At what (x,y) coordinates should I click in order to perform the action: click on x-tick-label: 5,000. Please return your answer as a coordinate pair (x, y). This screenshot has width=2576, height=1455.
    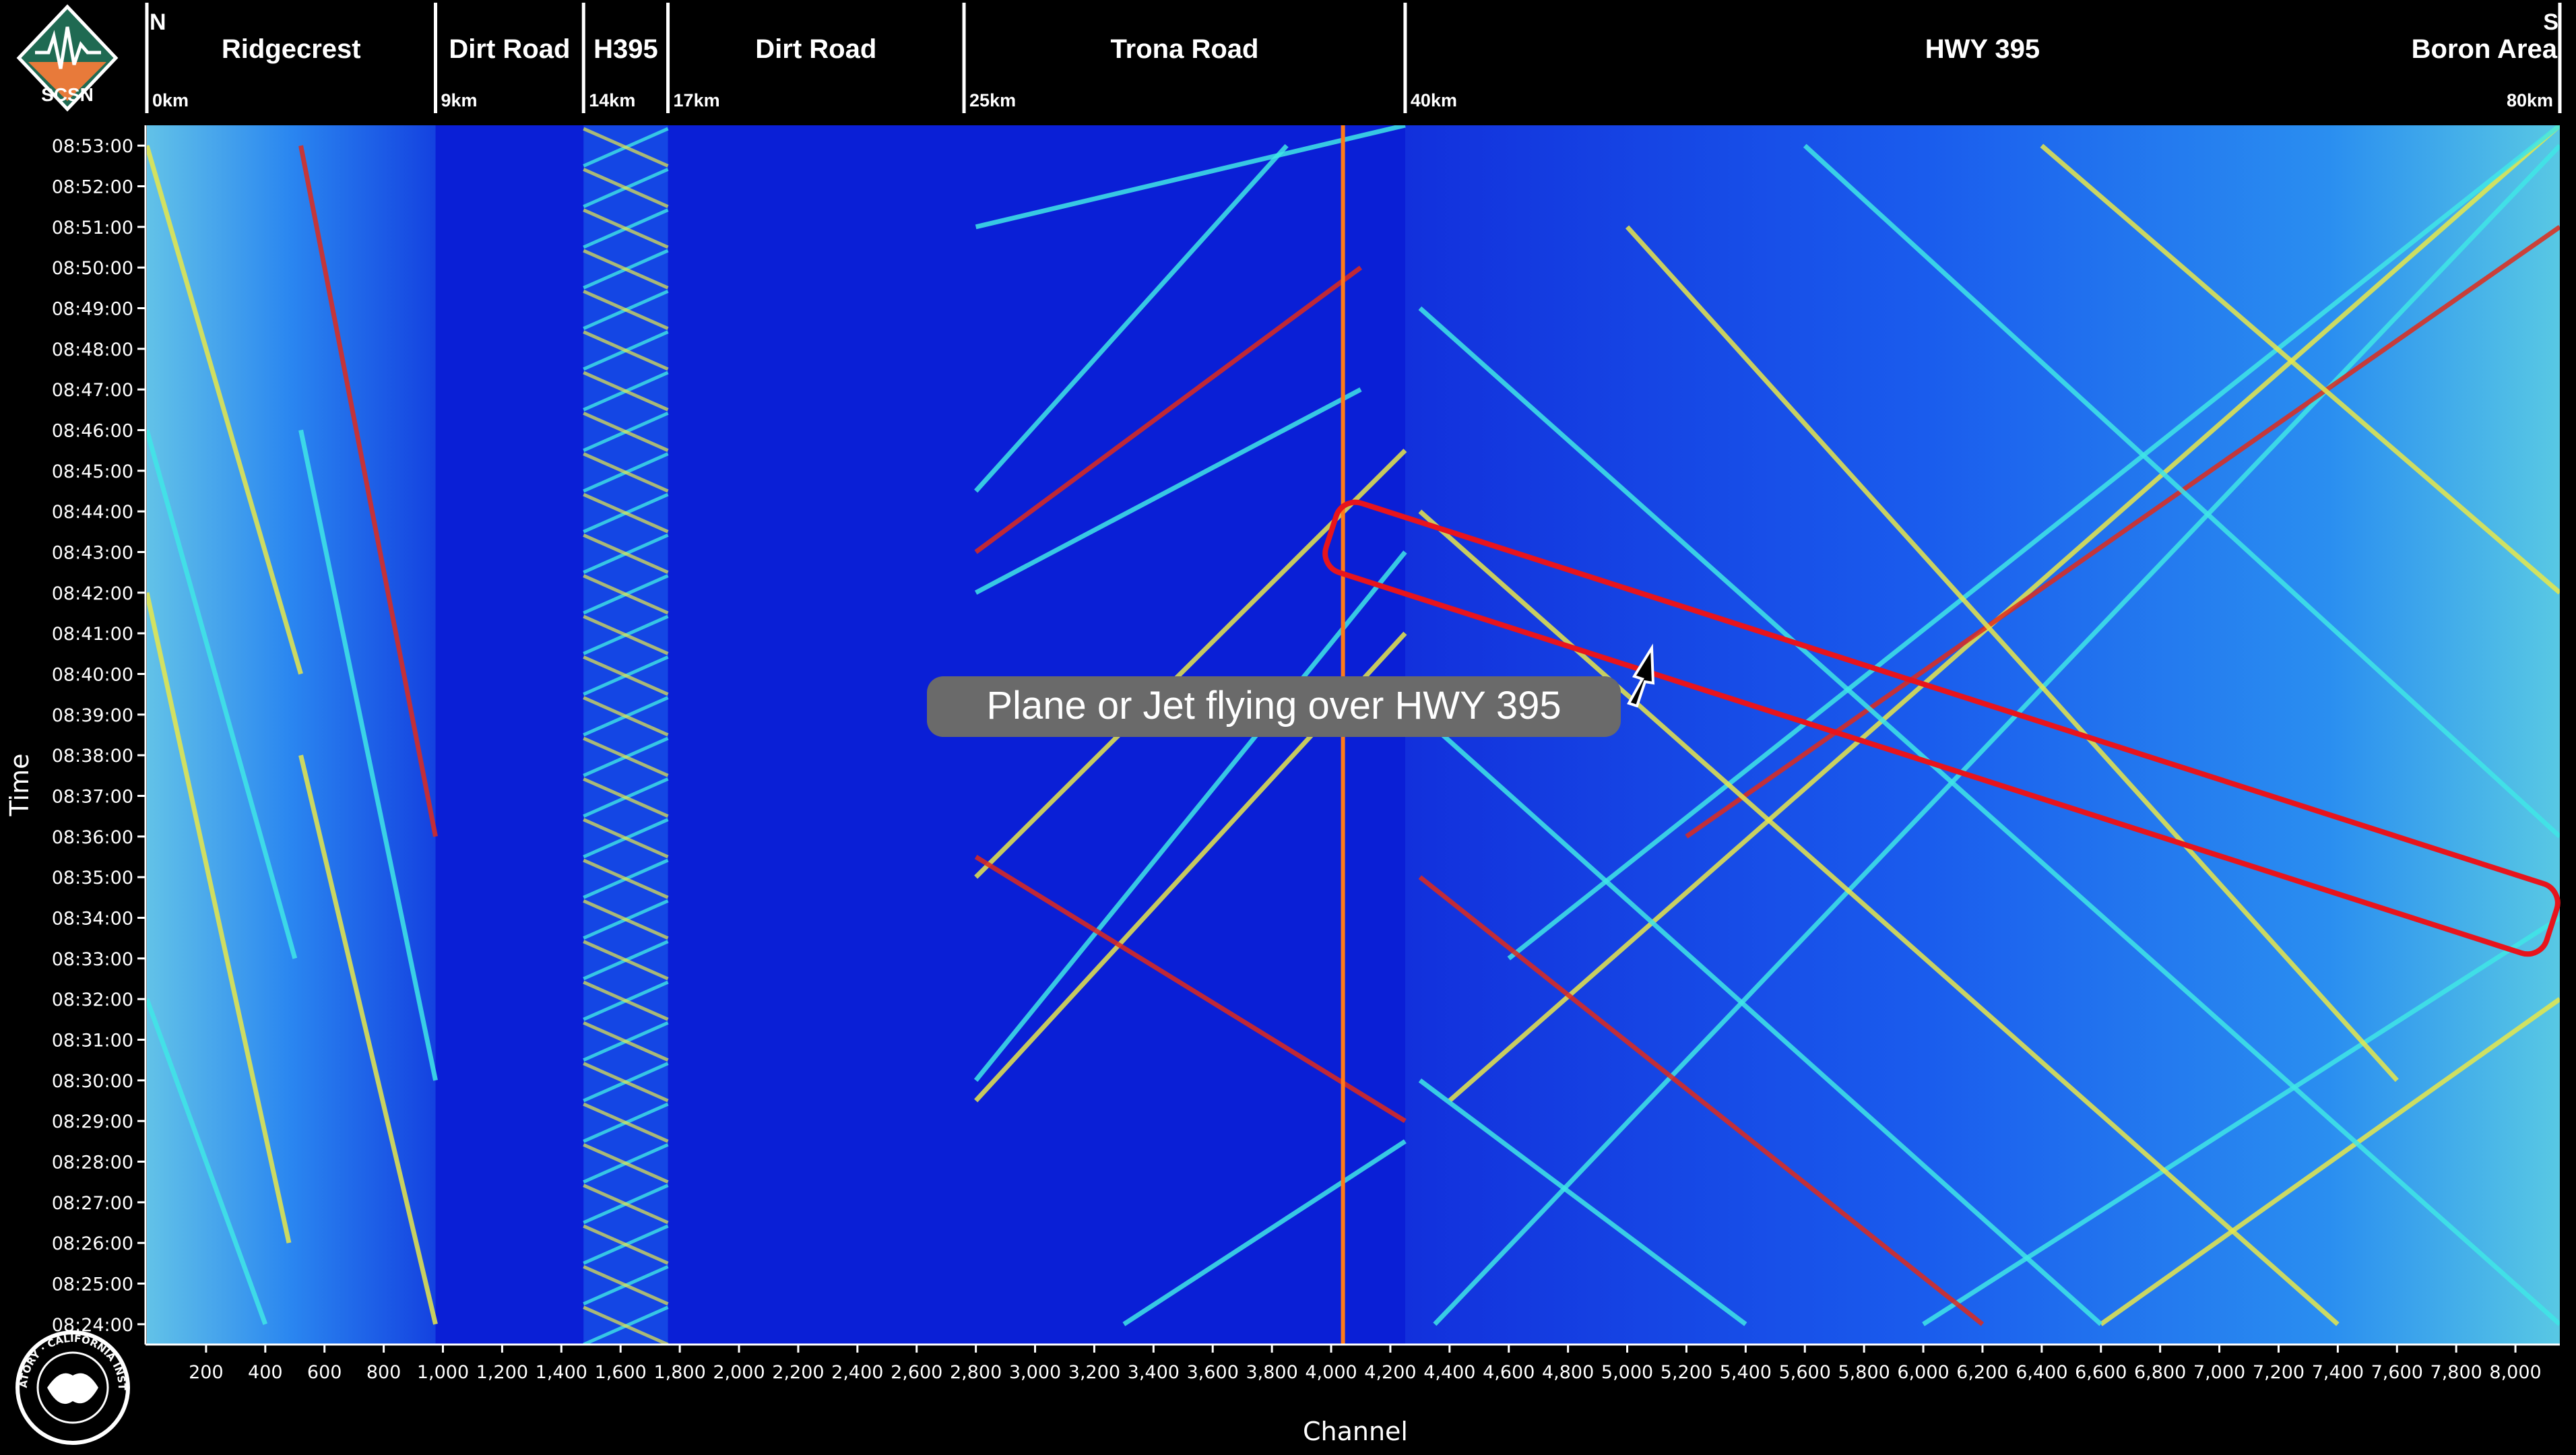
    Looking at the image, I should click on (1627, 1373).